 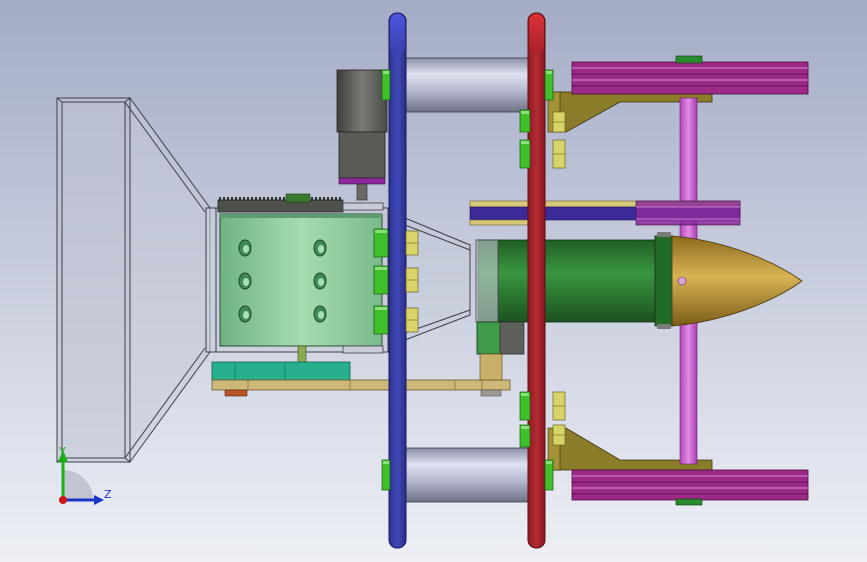 I want to click on main-shaft, so click(x=575, y=280).